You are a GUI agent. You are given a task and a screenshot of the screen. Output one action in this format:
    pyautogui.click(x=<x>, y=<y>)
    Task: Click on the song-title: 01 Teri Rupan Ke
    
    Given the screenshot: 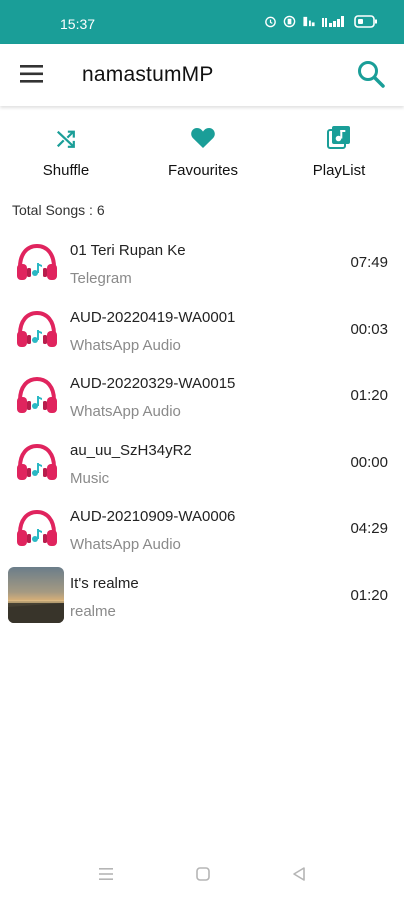 What is the action you would take?
    pyautogui.click(x=128, y=250)
    